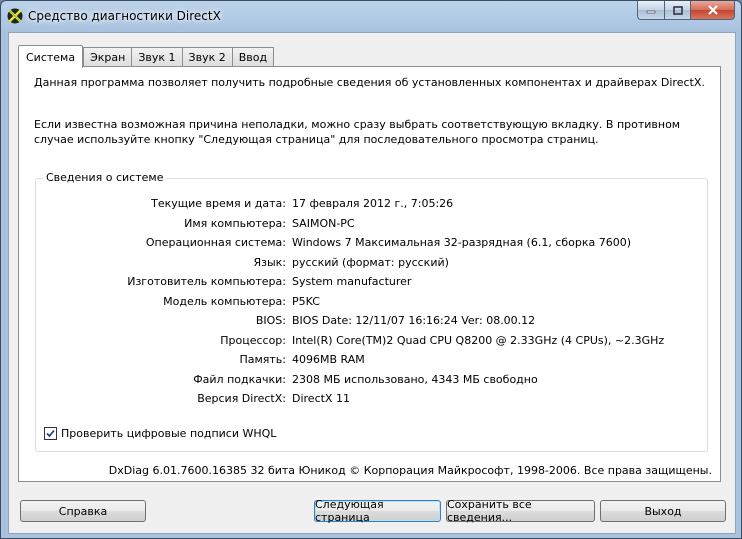  Describe the element at coordinates (156, 57) in the screenshot. I see `tab-sound-1: Звук 1` at that location.